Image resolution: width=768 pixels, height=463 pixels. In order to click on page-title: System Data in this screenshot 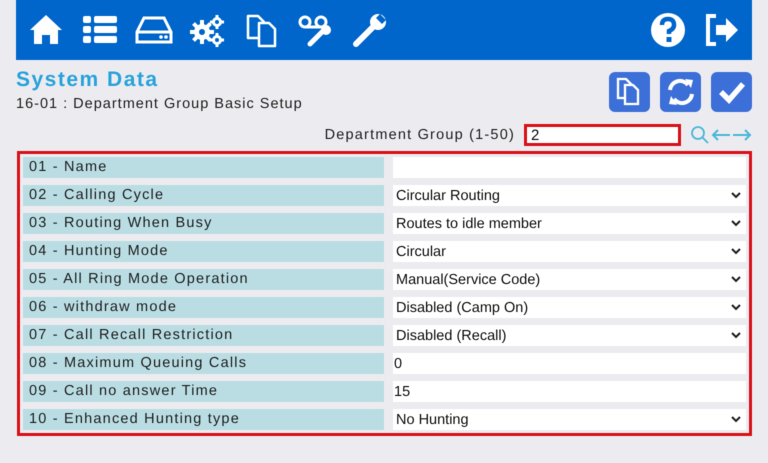, I will do `click(88, 80)`.